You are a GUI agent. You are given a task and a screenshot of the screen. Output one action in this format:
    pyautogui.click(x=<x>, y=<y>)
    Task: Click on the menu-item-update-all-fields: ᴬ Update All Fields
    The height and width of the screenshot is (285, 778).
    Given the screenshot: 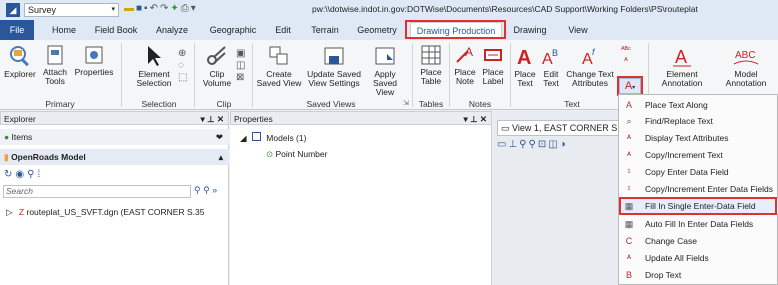 What is the action you would take?
    pyautogui.click(x=698, y=258)
    